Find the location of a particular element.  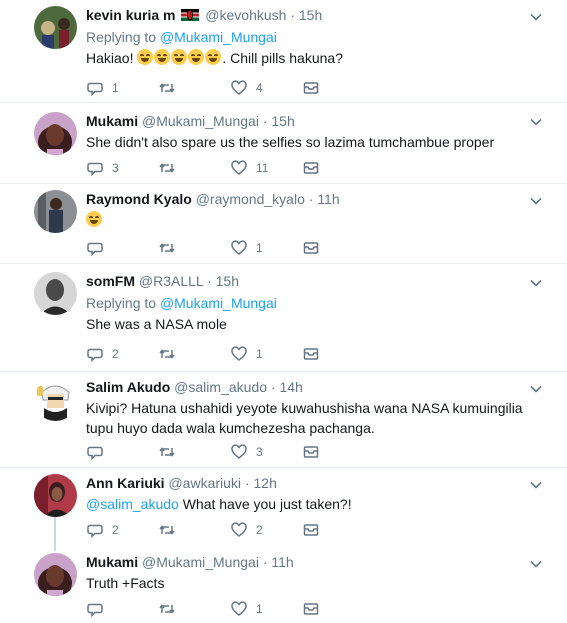

tweet-header: Raymond Kyalo @raymond_kyalo · 11h is located at coordinates (213, 199).